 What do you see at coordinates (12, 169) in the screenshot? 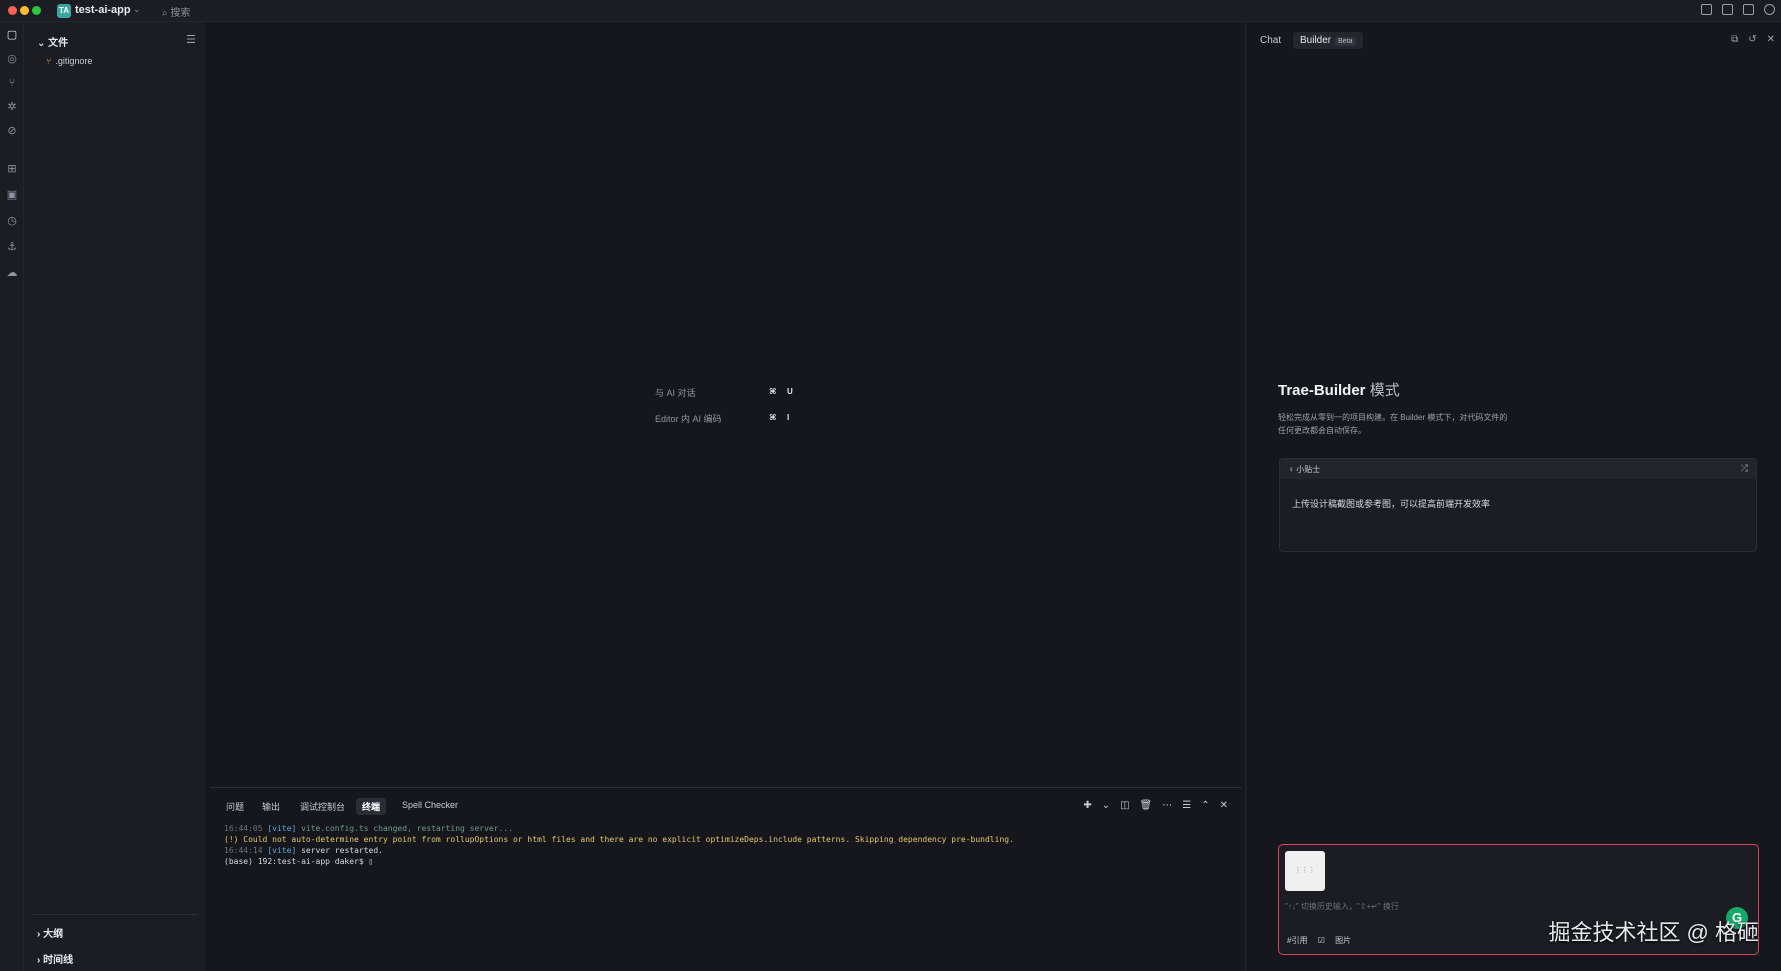
I see `extensions-icon: ⊞` at bounding box center [12, 169].